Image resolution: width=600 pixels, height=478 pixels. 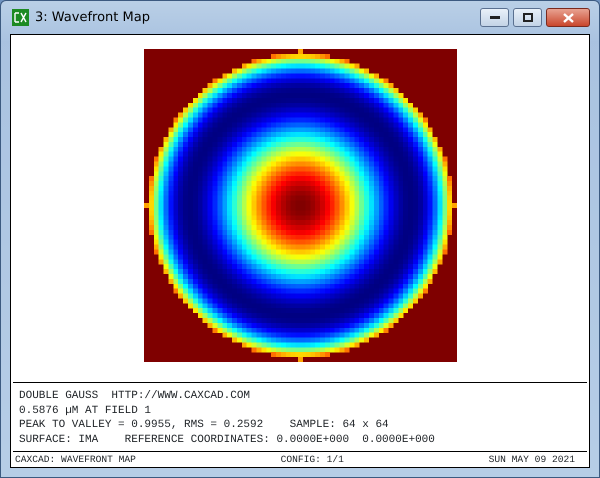 I want to click on config-text: CONFIG: 1/1, so click(x=312, y=460).